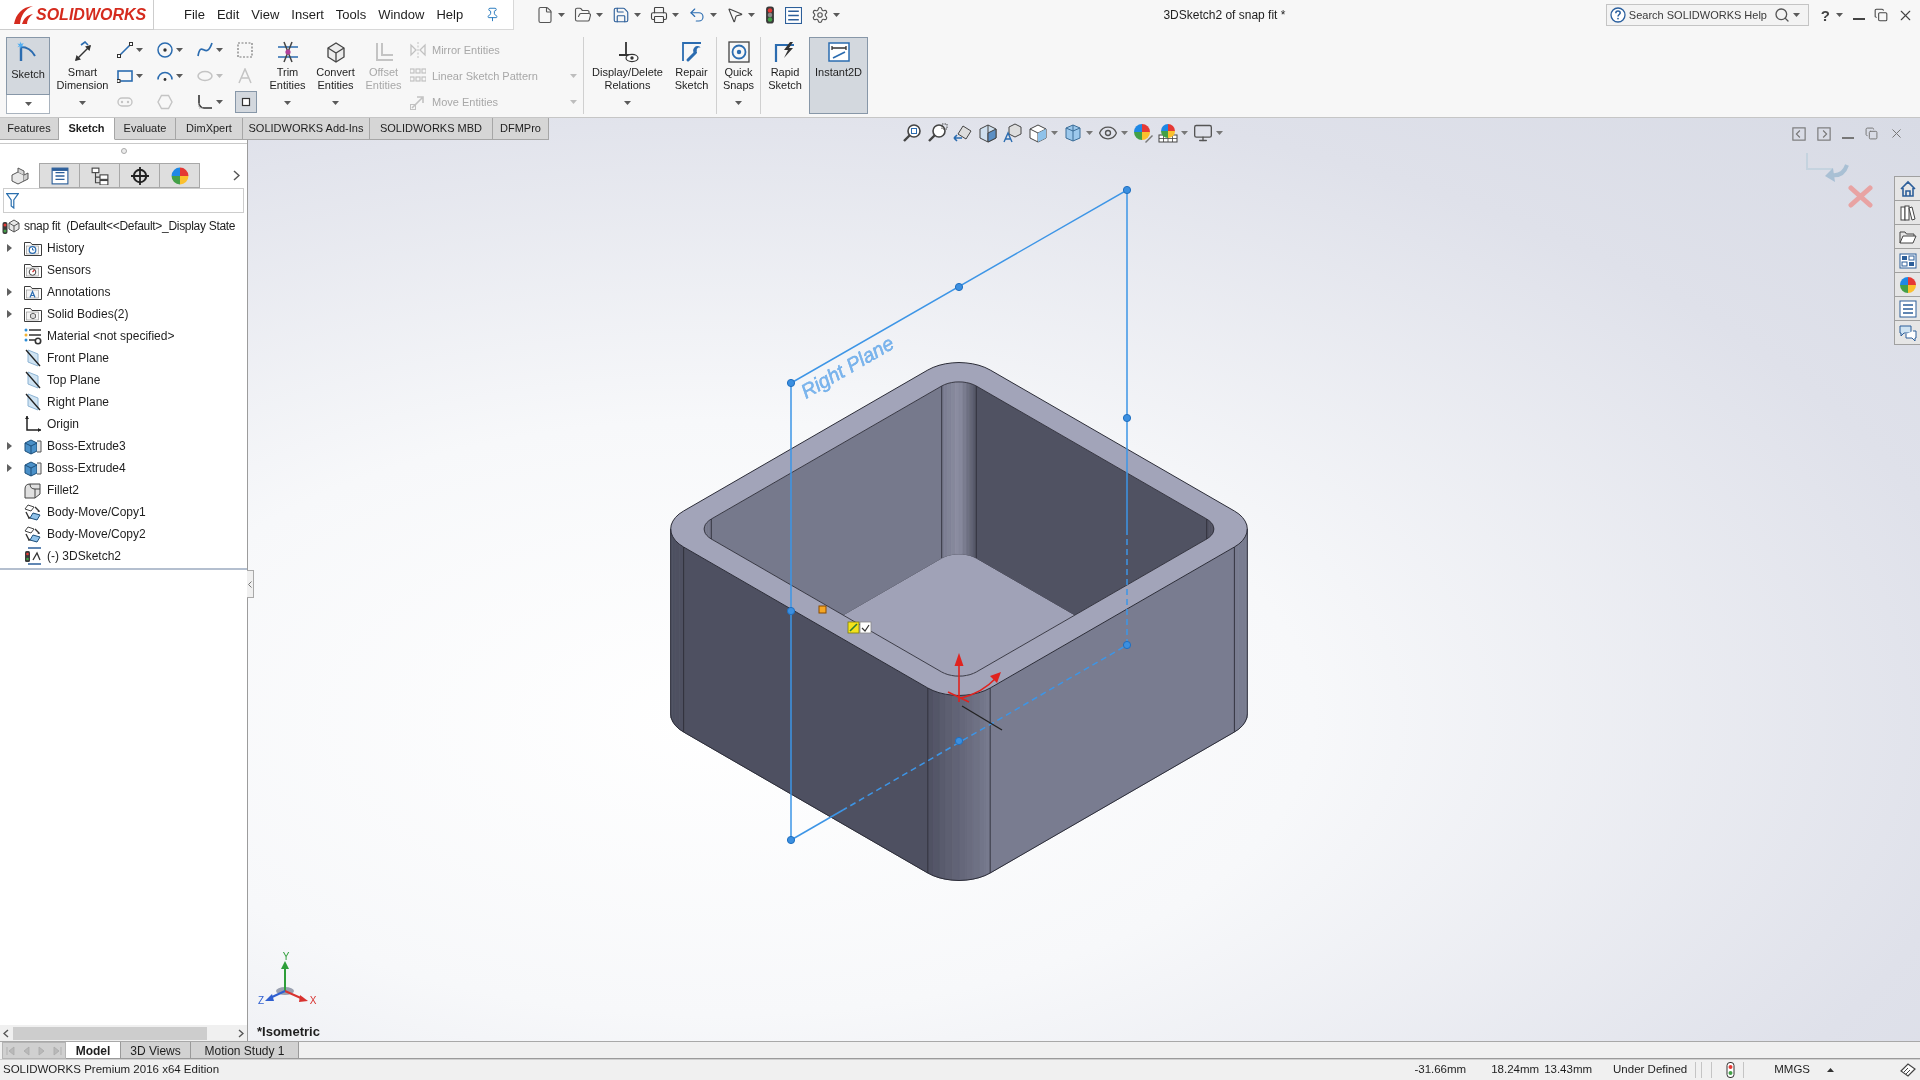  I want to click on search-icon, so click(1781, 15).